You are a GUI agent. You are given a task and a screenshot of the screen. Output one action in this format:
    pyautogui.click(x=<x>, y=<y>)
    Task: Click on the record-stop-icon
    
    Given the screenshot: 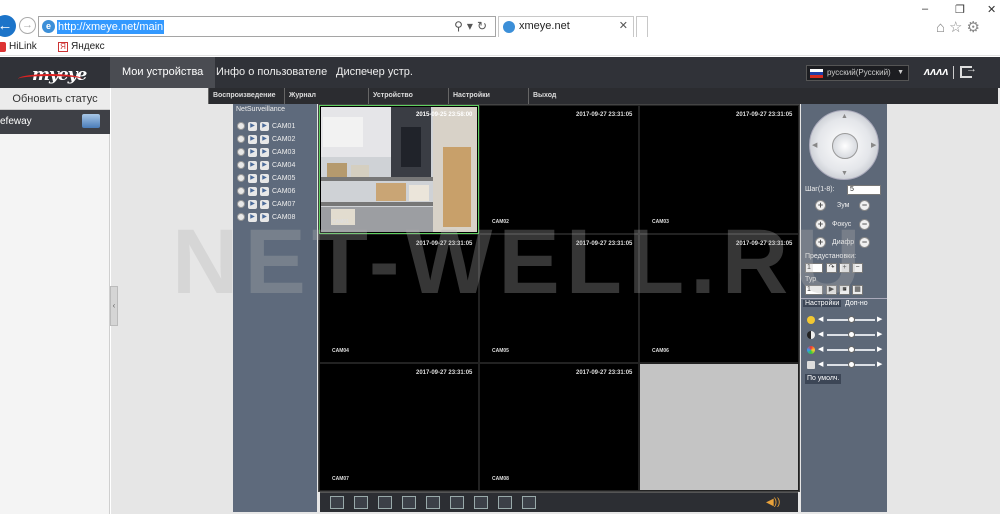 What is the action you would take?
    pyautogui.click(x=529, y=502)
    